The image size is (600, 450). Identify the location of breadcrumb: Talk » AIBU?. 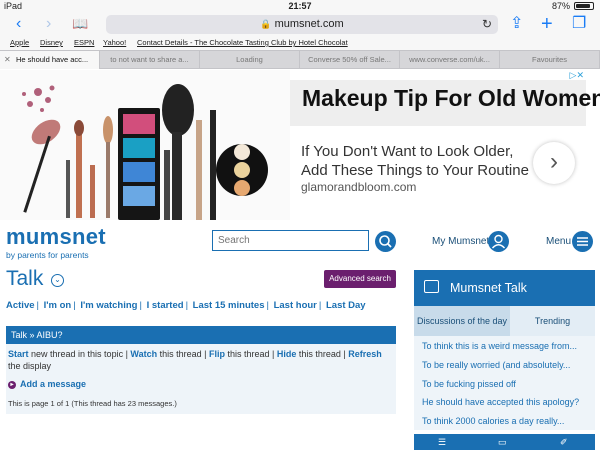
(201, 335).